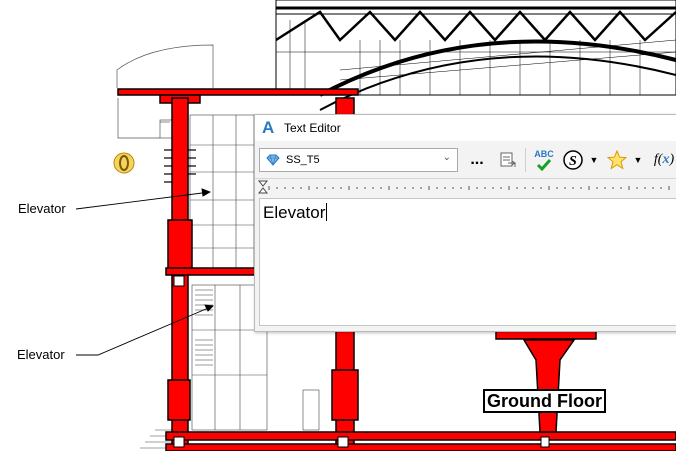 The height and width of the screenshot is (451, 676). Describe the element at coordinates (295, 213) in the screenshot. I see `text-edit-content: Elevator` at that location.